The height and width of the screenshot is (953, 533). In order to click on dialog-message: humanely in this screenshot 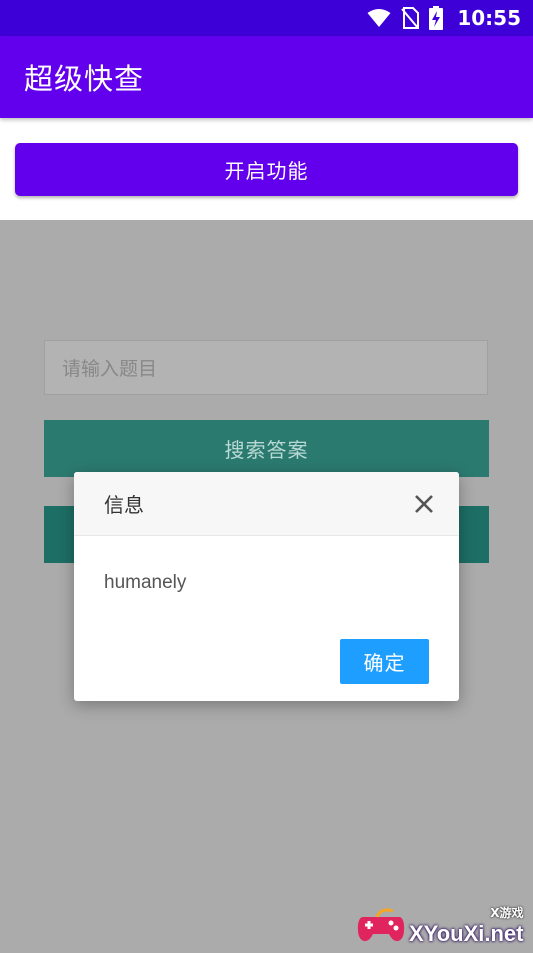, I will do `click(145, 582)`.